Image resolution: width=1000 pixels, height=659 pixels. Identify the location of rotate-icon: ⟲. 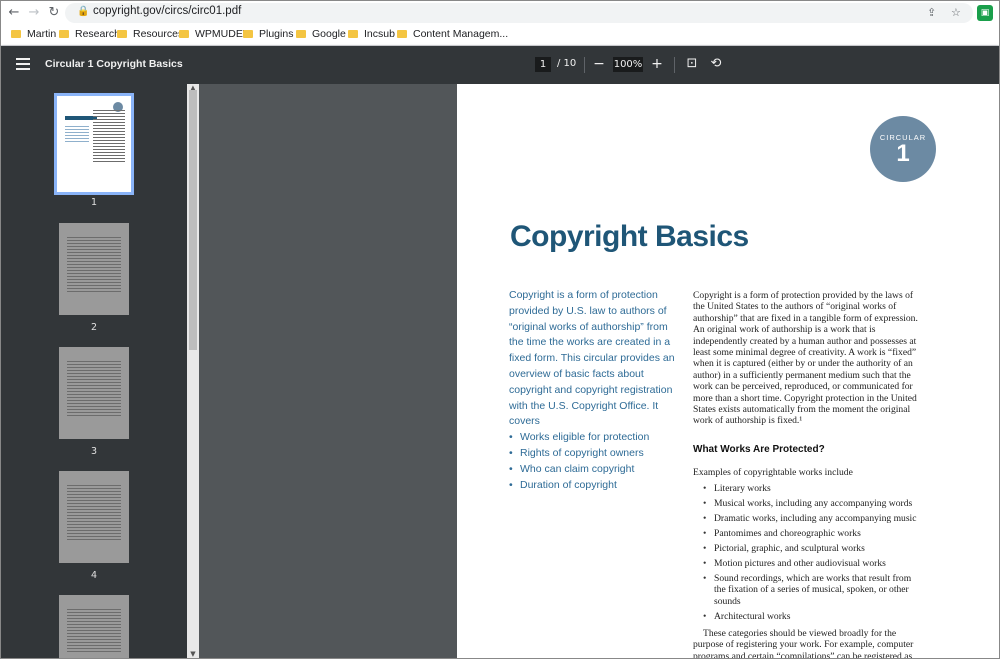
(716, 64).